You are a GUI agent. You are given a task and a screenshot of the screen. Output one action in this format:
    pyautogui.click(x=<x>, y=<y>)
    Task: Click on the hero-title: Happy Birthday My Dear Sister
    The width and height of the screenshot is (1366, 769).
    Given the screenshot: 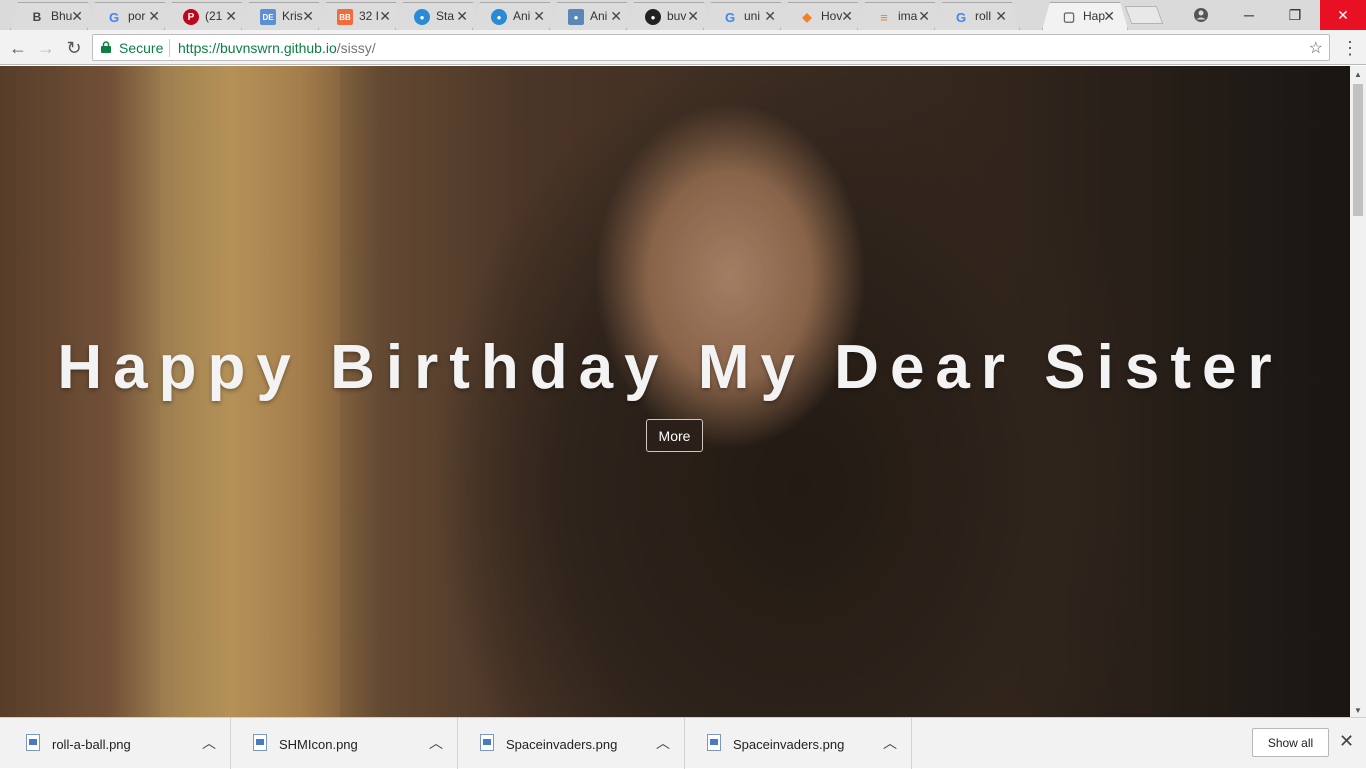 What is the action you would take?
    pyautogui.click(x=670, y=367)
    